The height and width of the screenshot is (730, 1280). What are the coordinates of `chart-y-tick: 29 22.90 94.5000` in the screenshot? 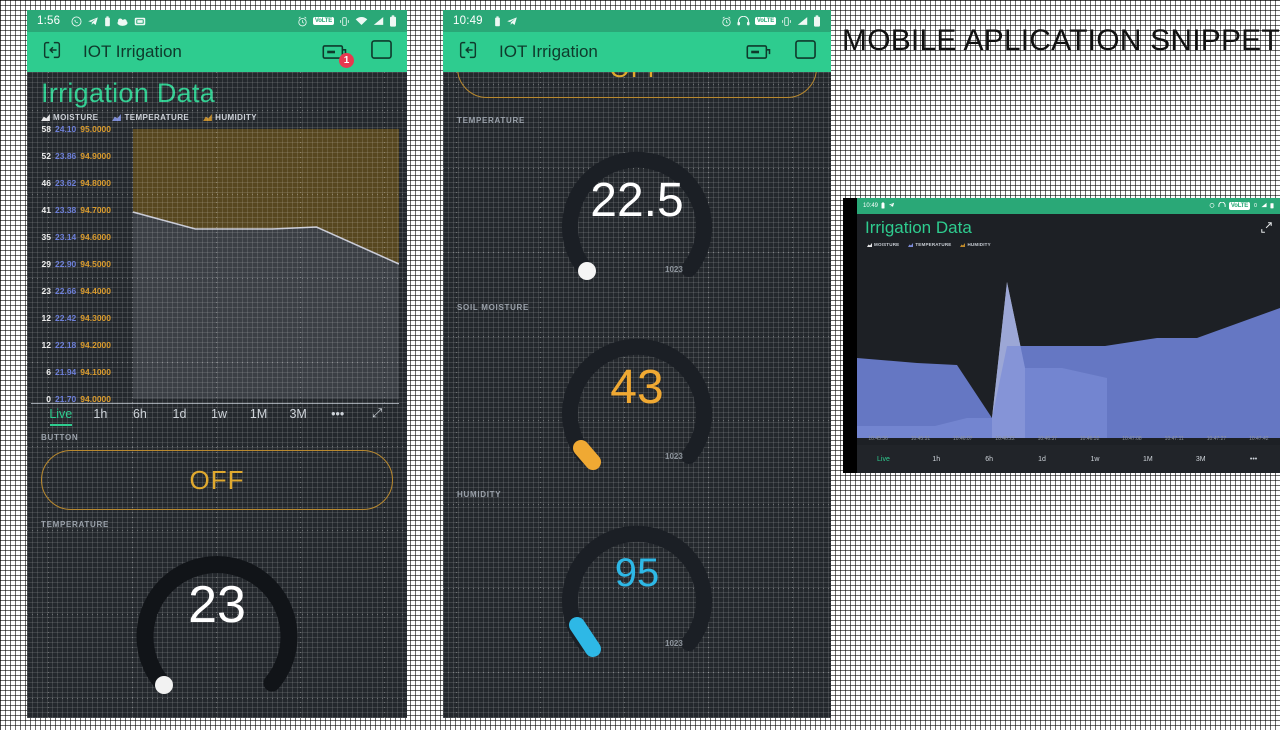 It's located at (73, 264).